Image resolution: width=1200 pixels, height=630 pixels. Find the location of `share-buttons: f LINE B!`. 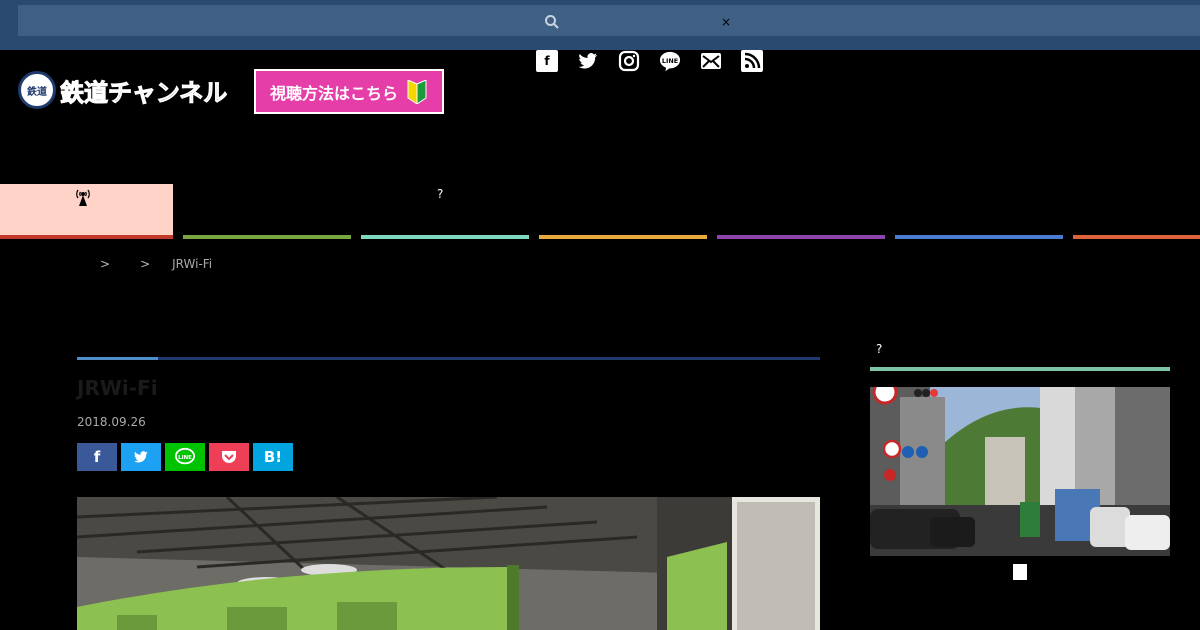

share-buttons: f LINE B! is located at coordinates (185, 457).